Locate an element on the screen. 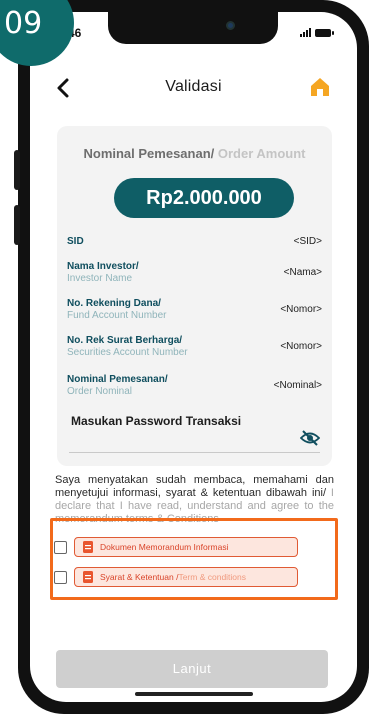 The width and height of the screenshot is (369, 714). terms-checkbox is located at coordinates (60, 577).